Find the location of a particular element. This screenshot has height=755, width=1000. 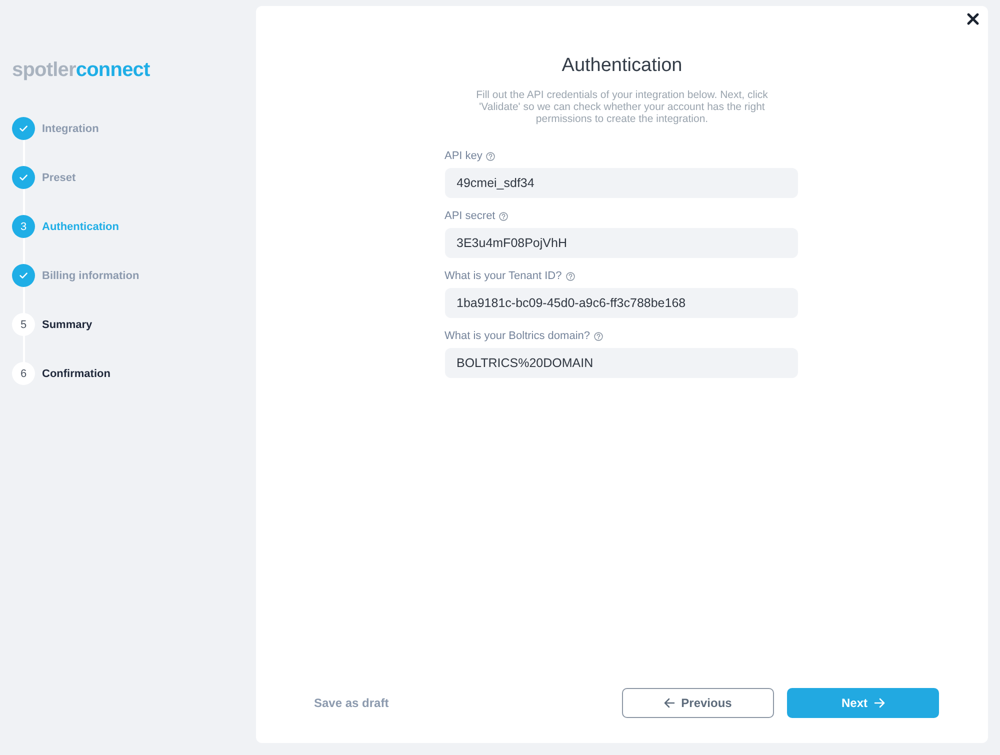

step-number: 5 is located at coordinates (23, 324).